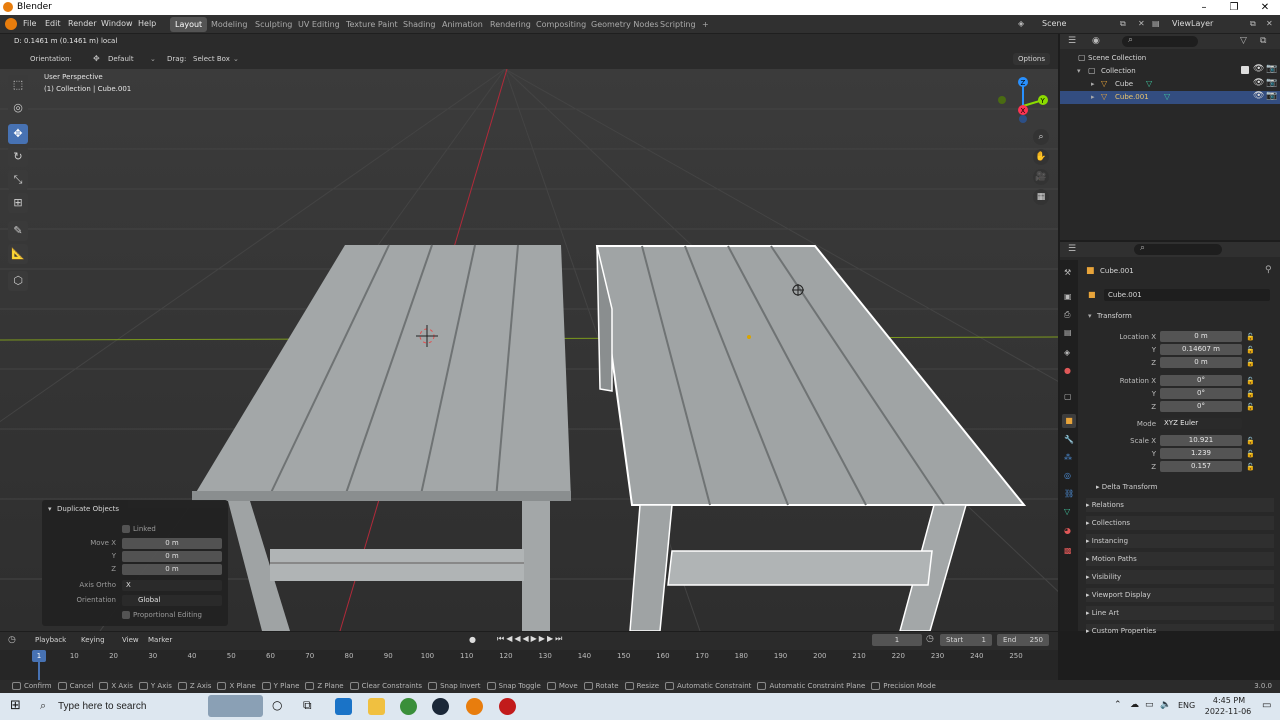  What do you see at coordinates (1117, 58) in the screenshot?
I see `scene-collection-label: Scene Collection` at bounding box center [1117, 58].